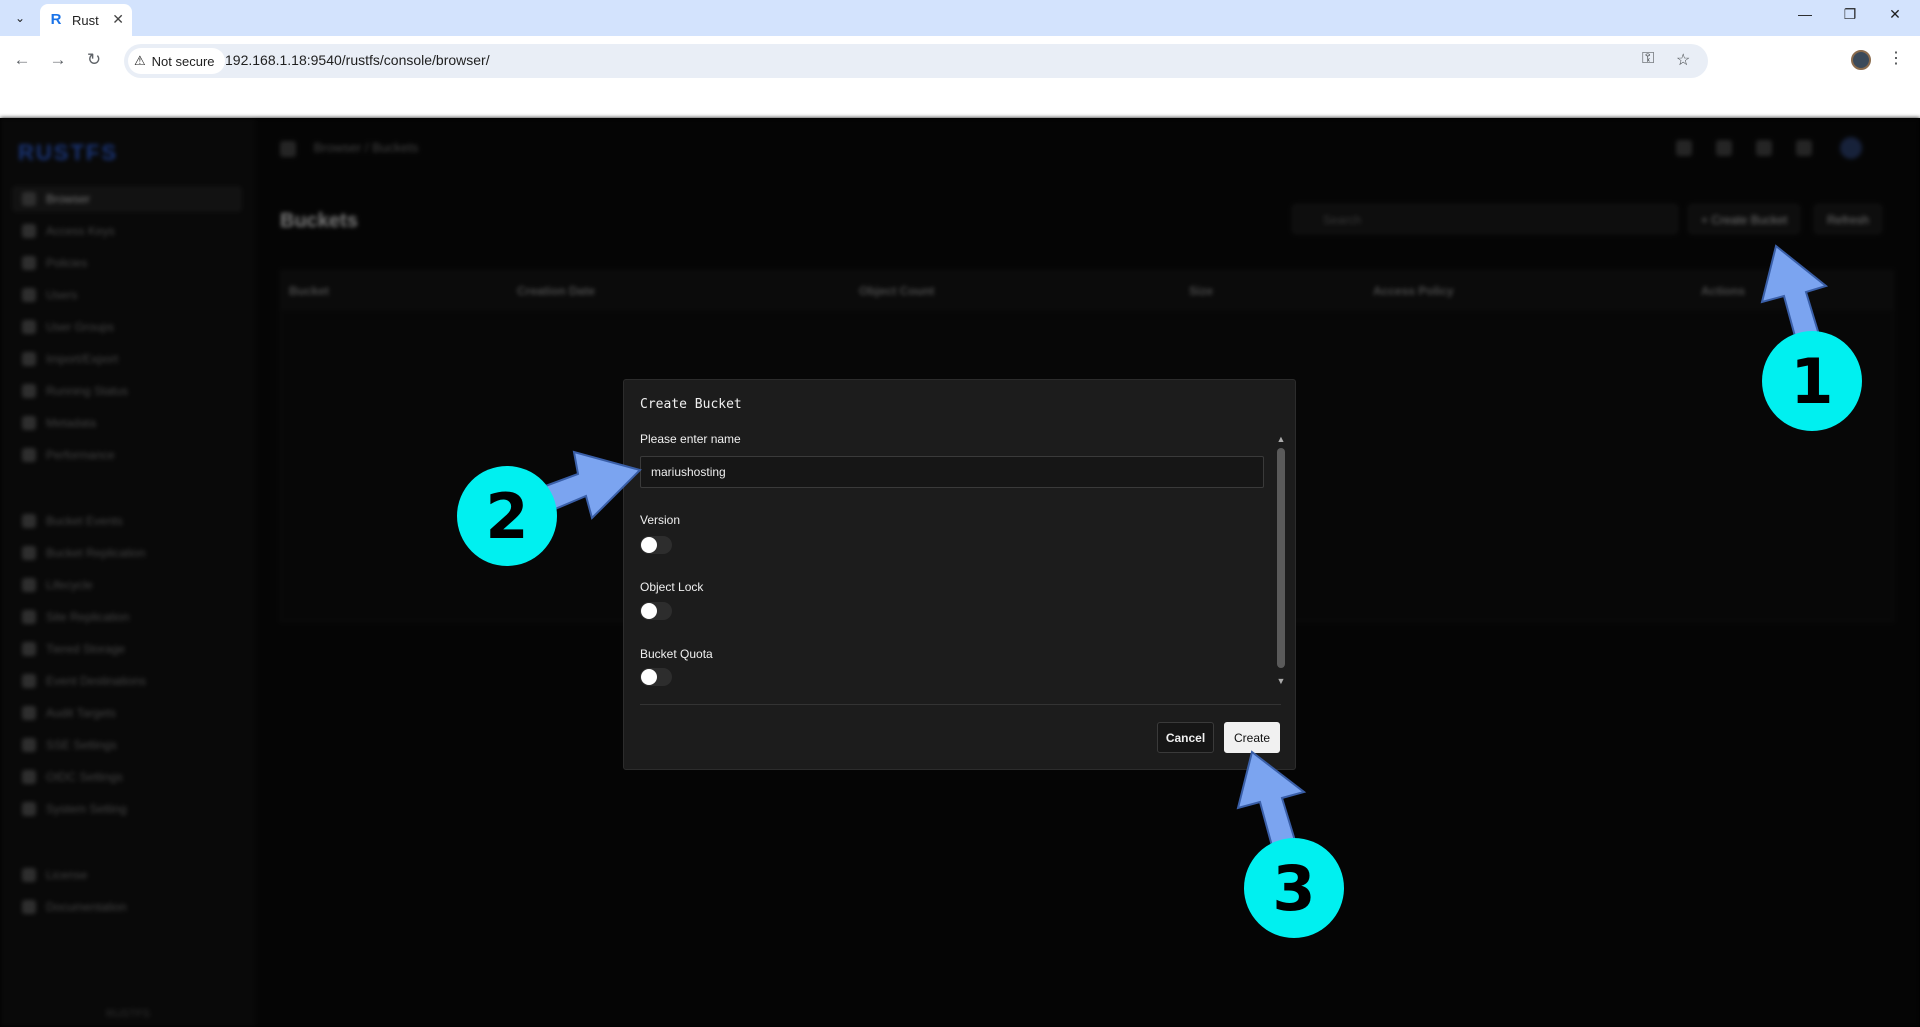 Image resolution: width=1920 pixels, height=1027 pixels. What do you see at coordinates (952, 472) in the screenshot?
I see `bucket-name-input` at bounding box center [952, 472].